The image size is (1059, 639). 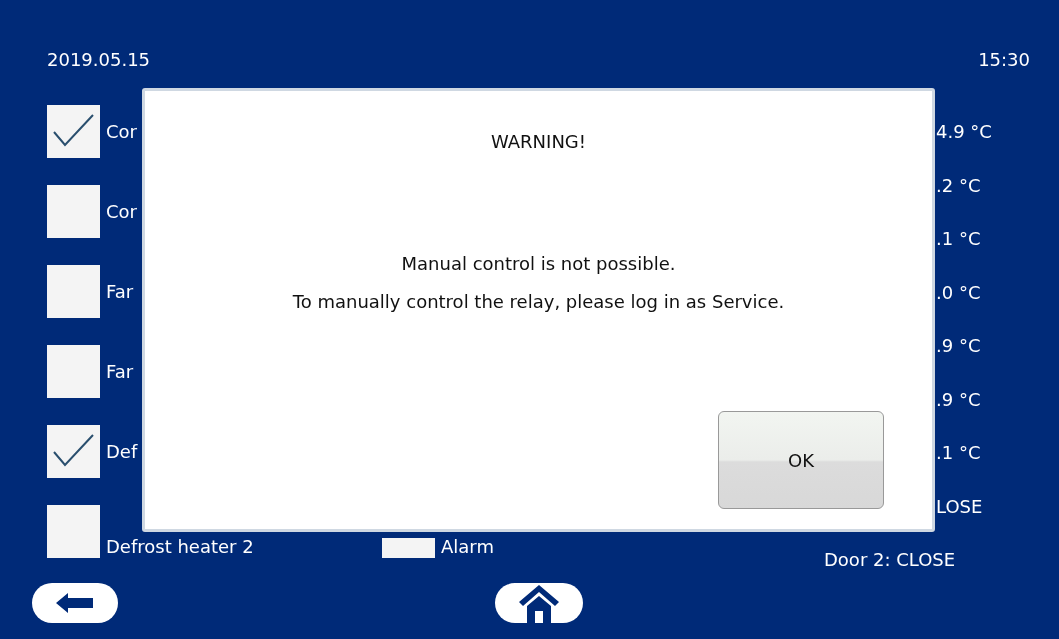 I want to click on left-arrow-icon, so click(x=75, y=603).